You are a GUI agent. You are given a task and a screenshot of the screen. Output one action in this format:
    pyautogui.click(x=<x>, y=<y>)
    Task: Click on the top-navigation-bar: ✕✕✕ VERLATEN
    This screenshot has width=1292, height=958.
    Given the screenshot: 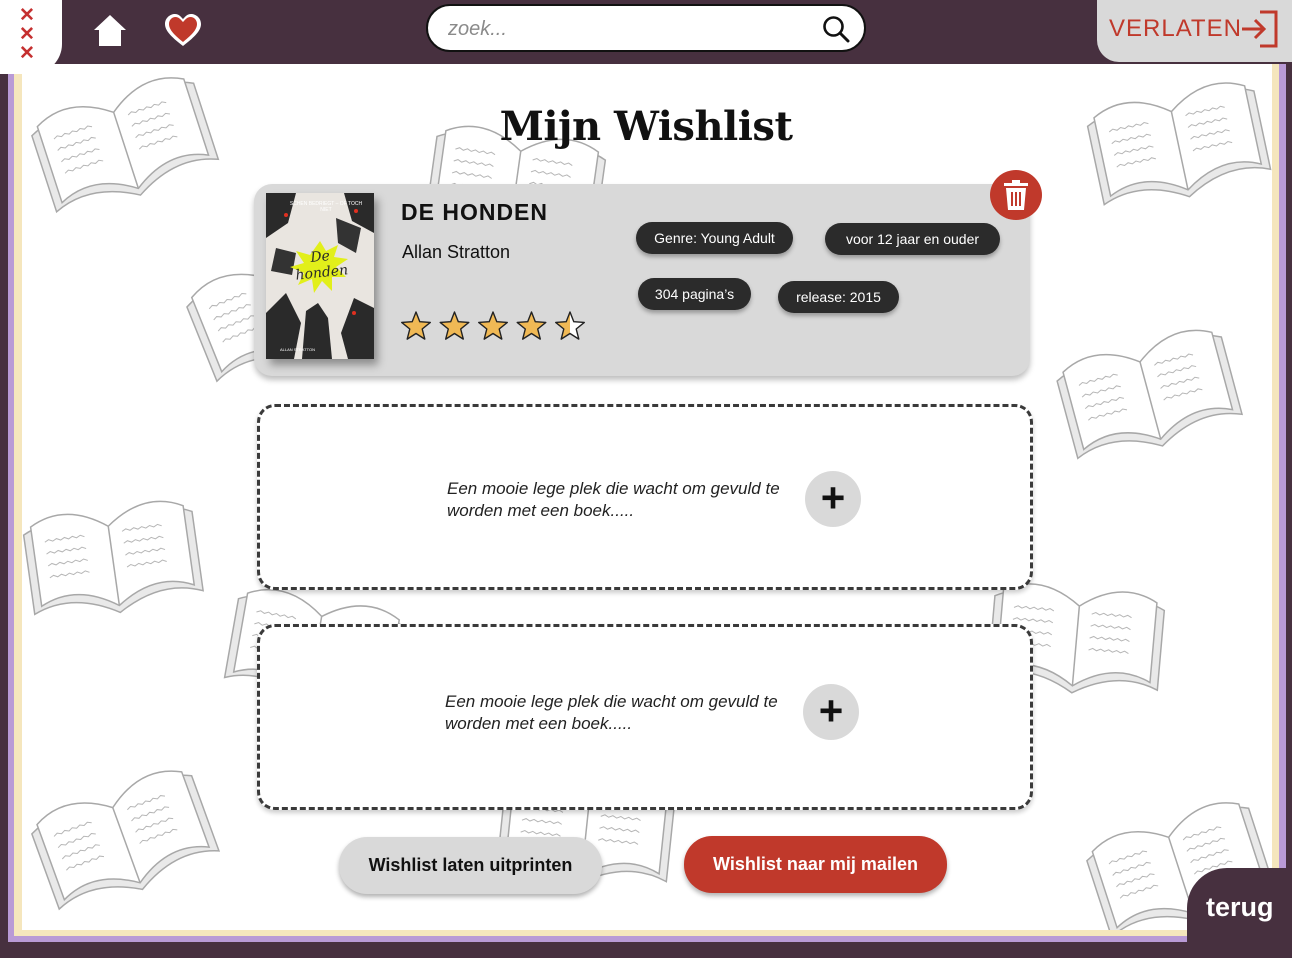 What is the action you would take?
    pyautogui.click(x=646, y=37)
    